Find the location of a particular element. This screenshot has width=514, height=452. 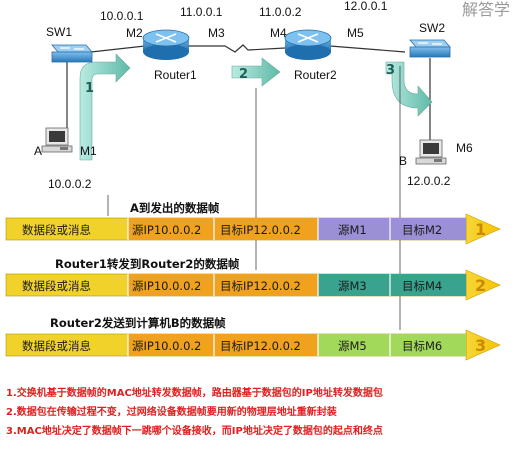

note-2: 2.数据包在传输过程不变，过网络设备数据帧要用新的物理层地址重新封装 is located at coordinates (171, 412).